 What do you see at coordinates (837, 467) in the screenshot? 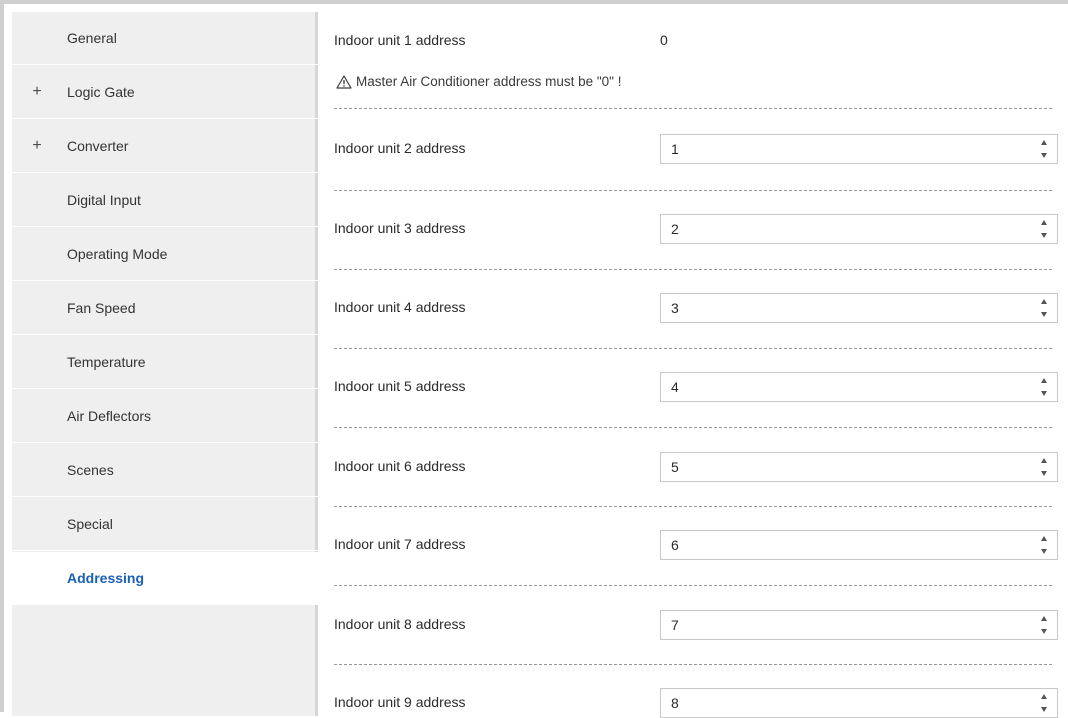
I see `unit-6-address-input` at bounding box center [837, 467].